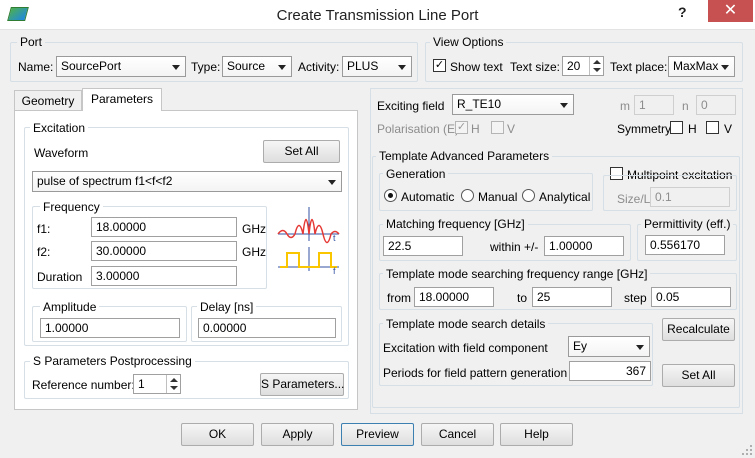 The width and height of the screenshot is (755, 458). I want to click on title-bar: Create Transmission Line Port ? ✕, so click(377, 15).